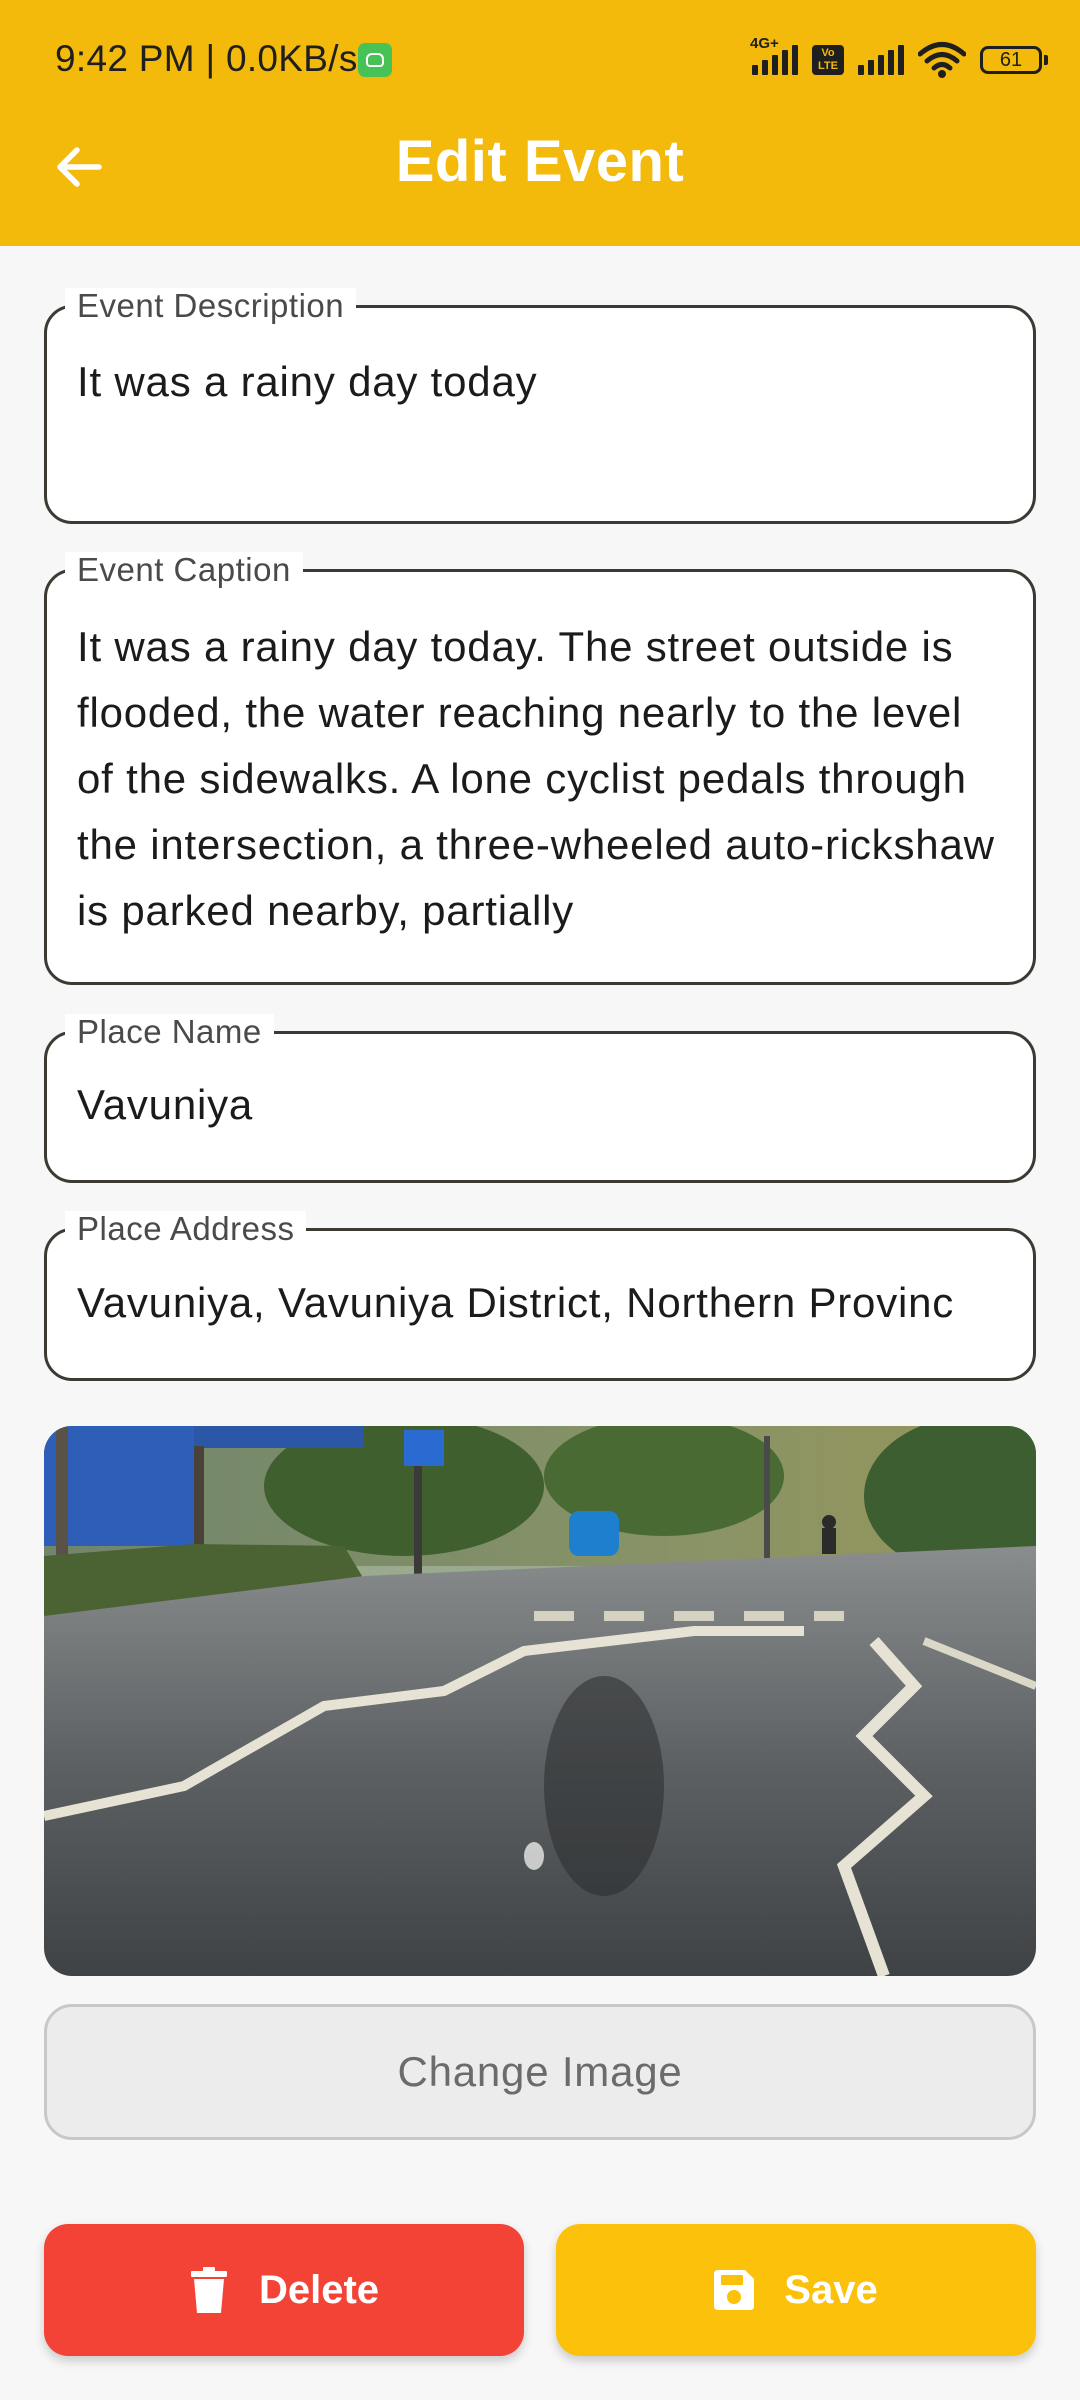 The height and width of the screenshot is (2400, 1080). Describe the element at coordinates (734, 2290) in the screenshot. I see `floppy-disk-icon` at that location.